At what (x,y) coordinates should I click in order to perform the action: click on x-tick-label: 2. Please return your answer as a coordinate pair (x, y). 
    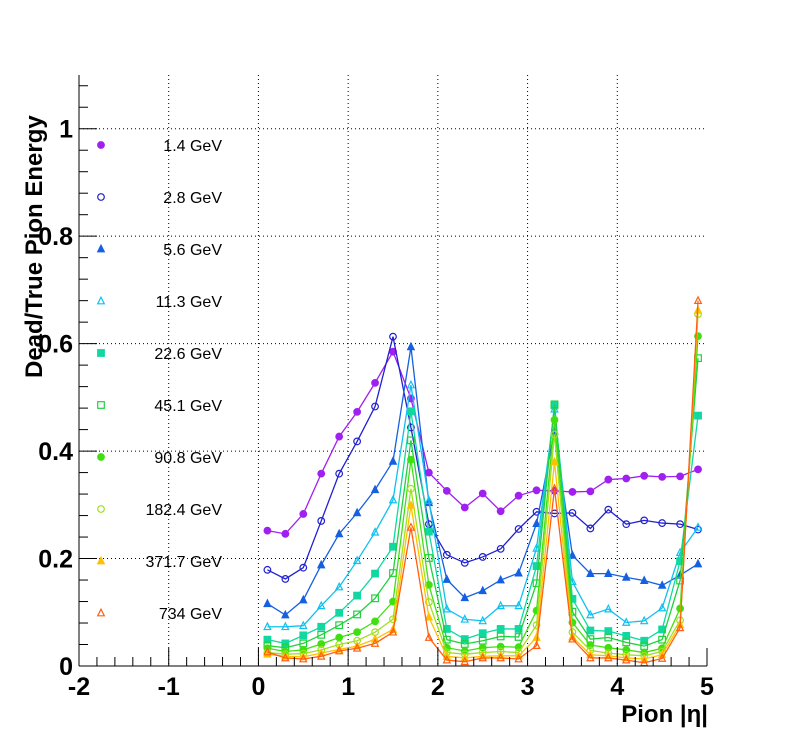
    Looking at the image, I should click on (438, 687).